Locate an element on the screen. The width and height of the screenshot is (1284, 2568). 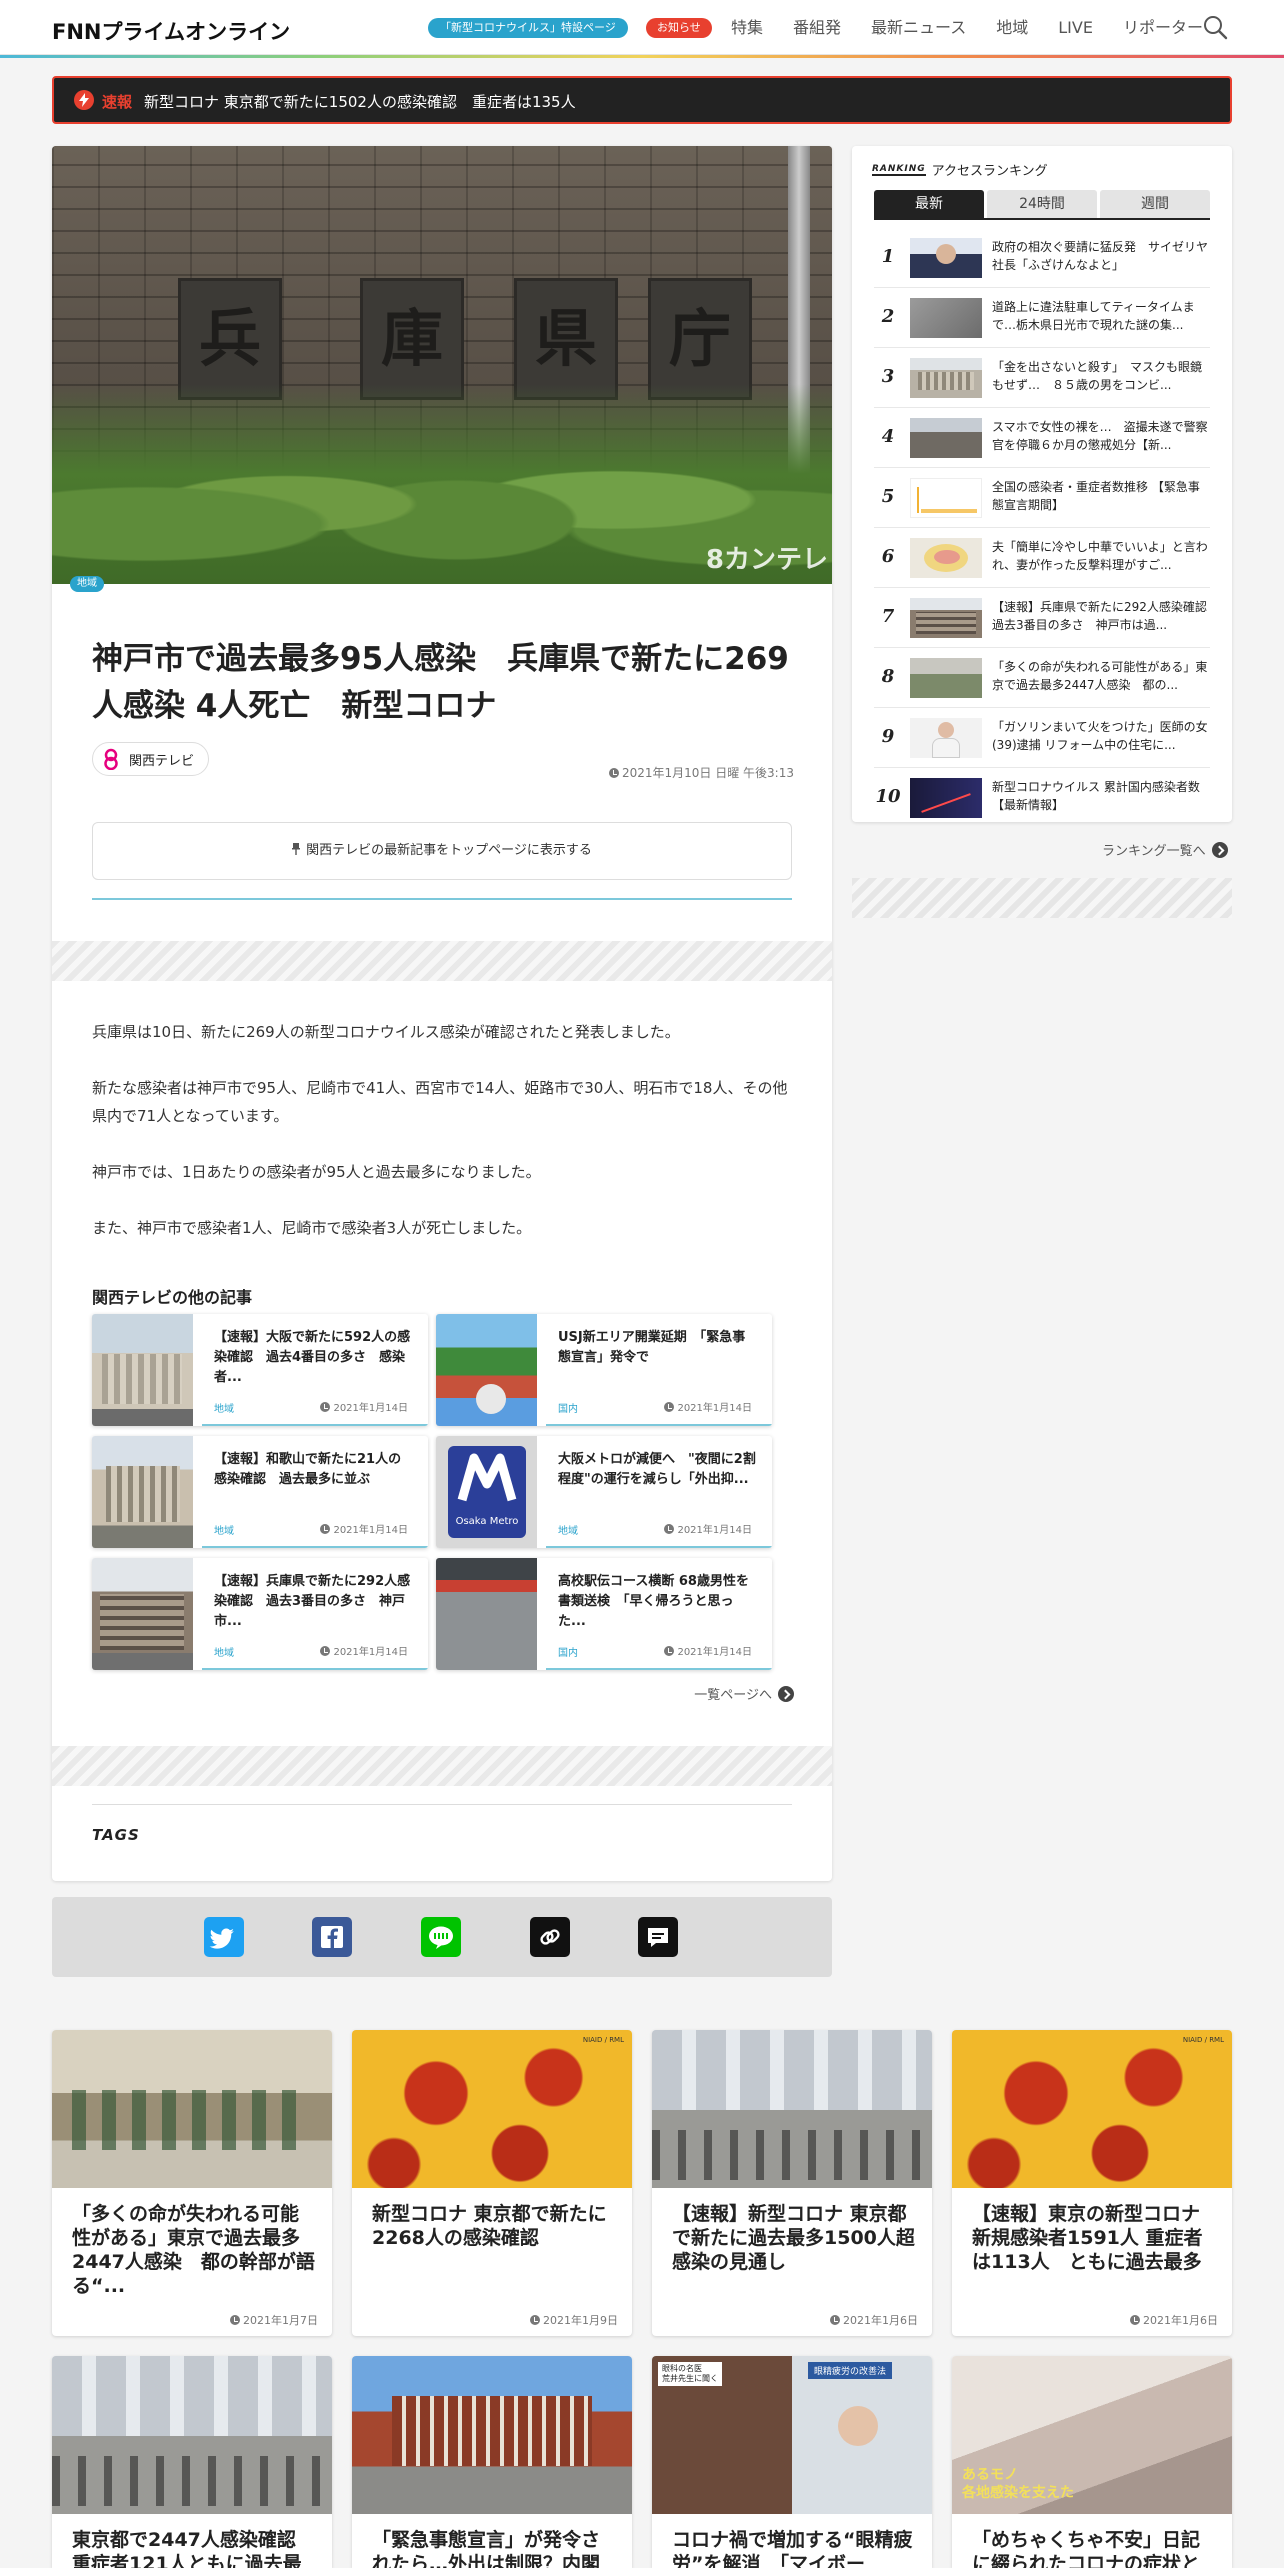
kantele-watermark: 8カンテレ is located at coordinates (766, 560).